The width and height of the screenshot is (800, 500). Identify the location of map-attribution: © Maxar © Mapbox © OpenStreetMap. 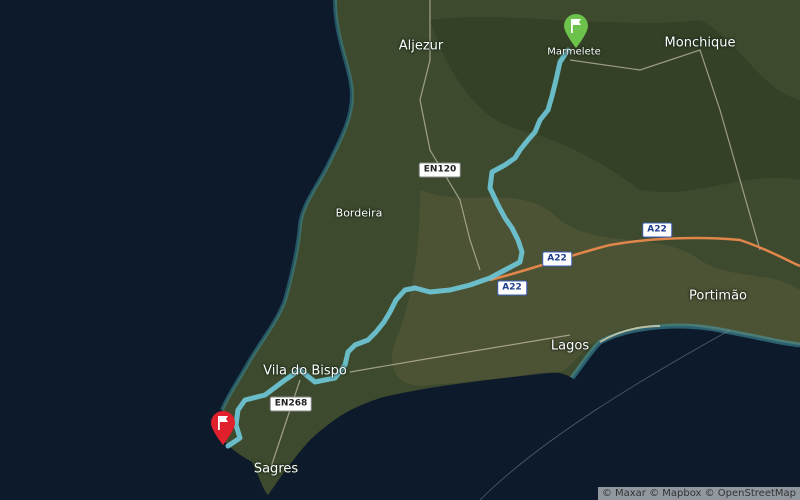
(698, 493).